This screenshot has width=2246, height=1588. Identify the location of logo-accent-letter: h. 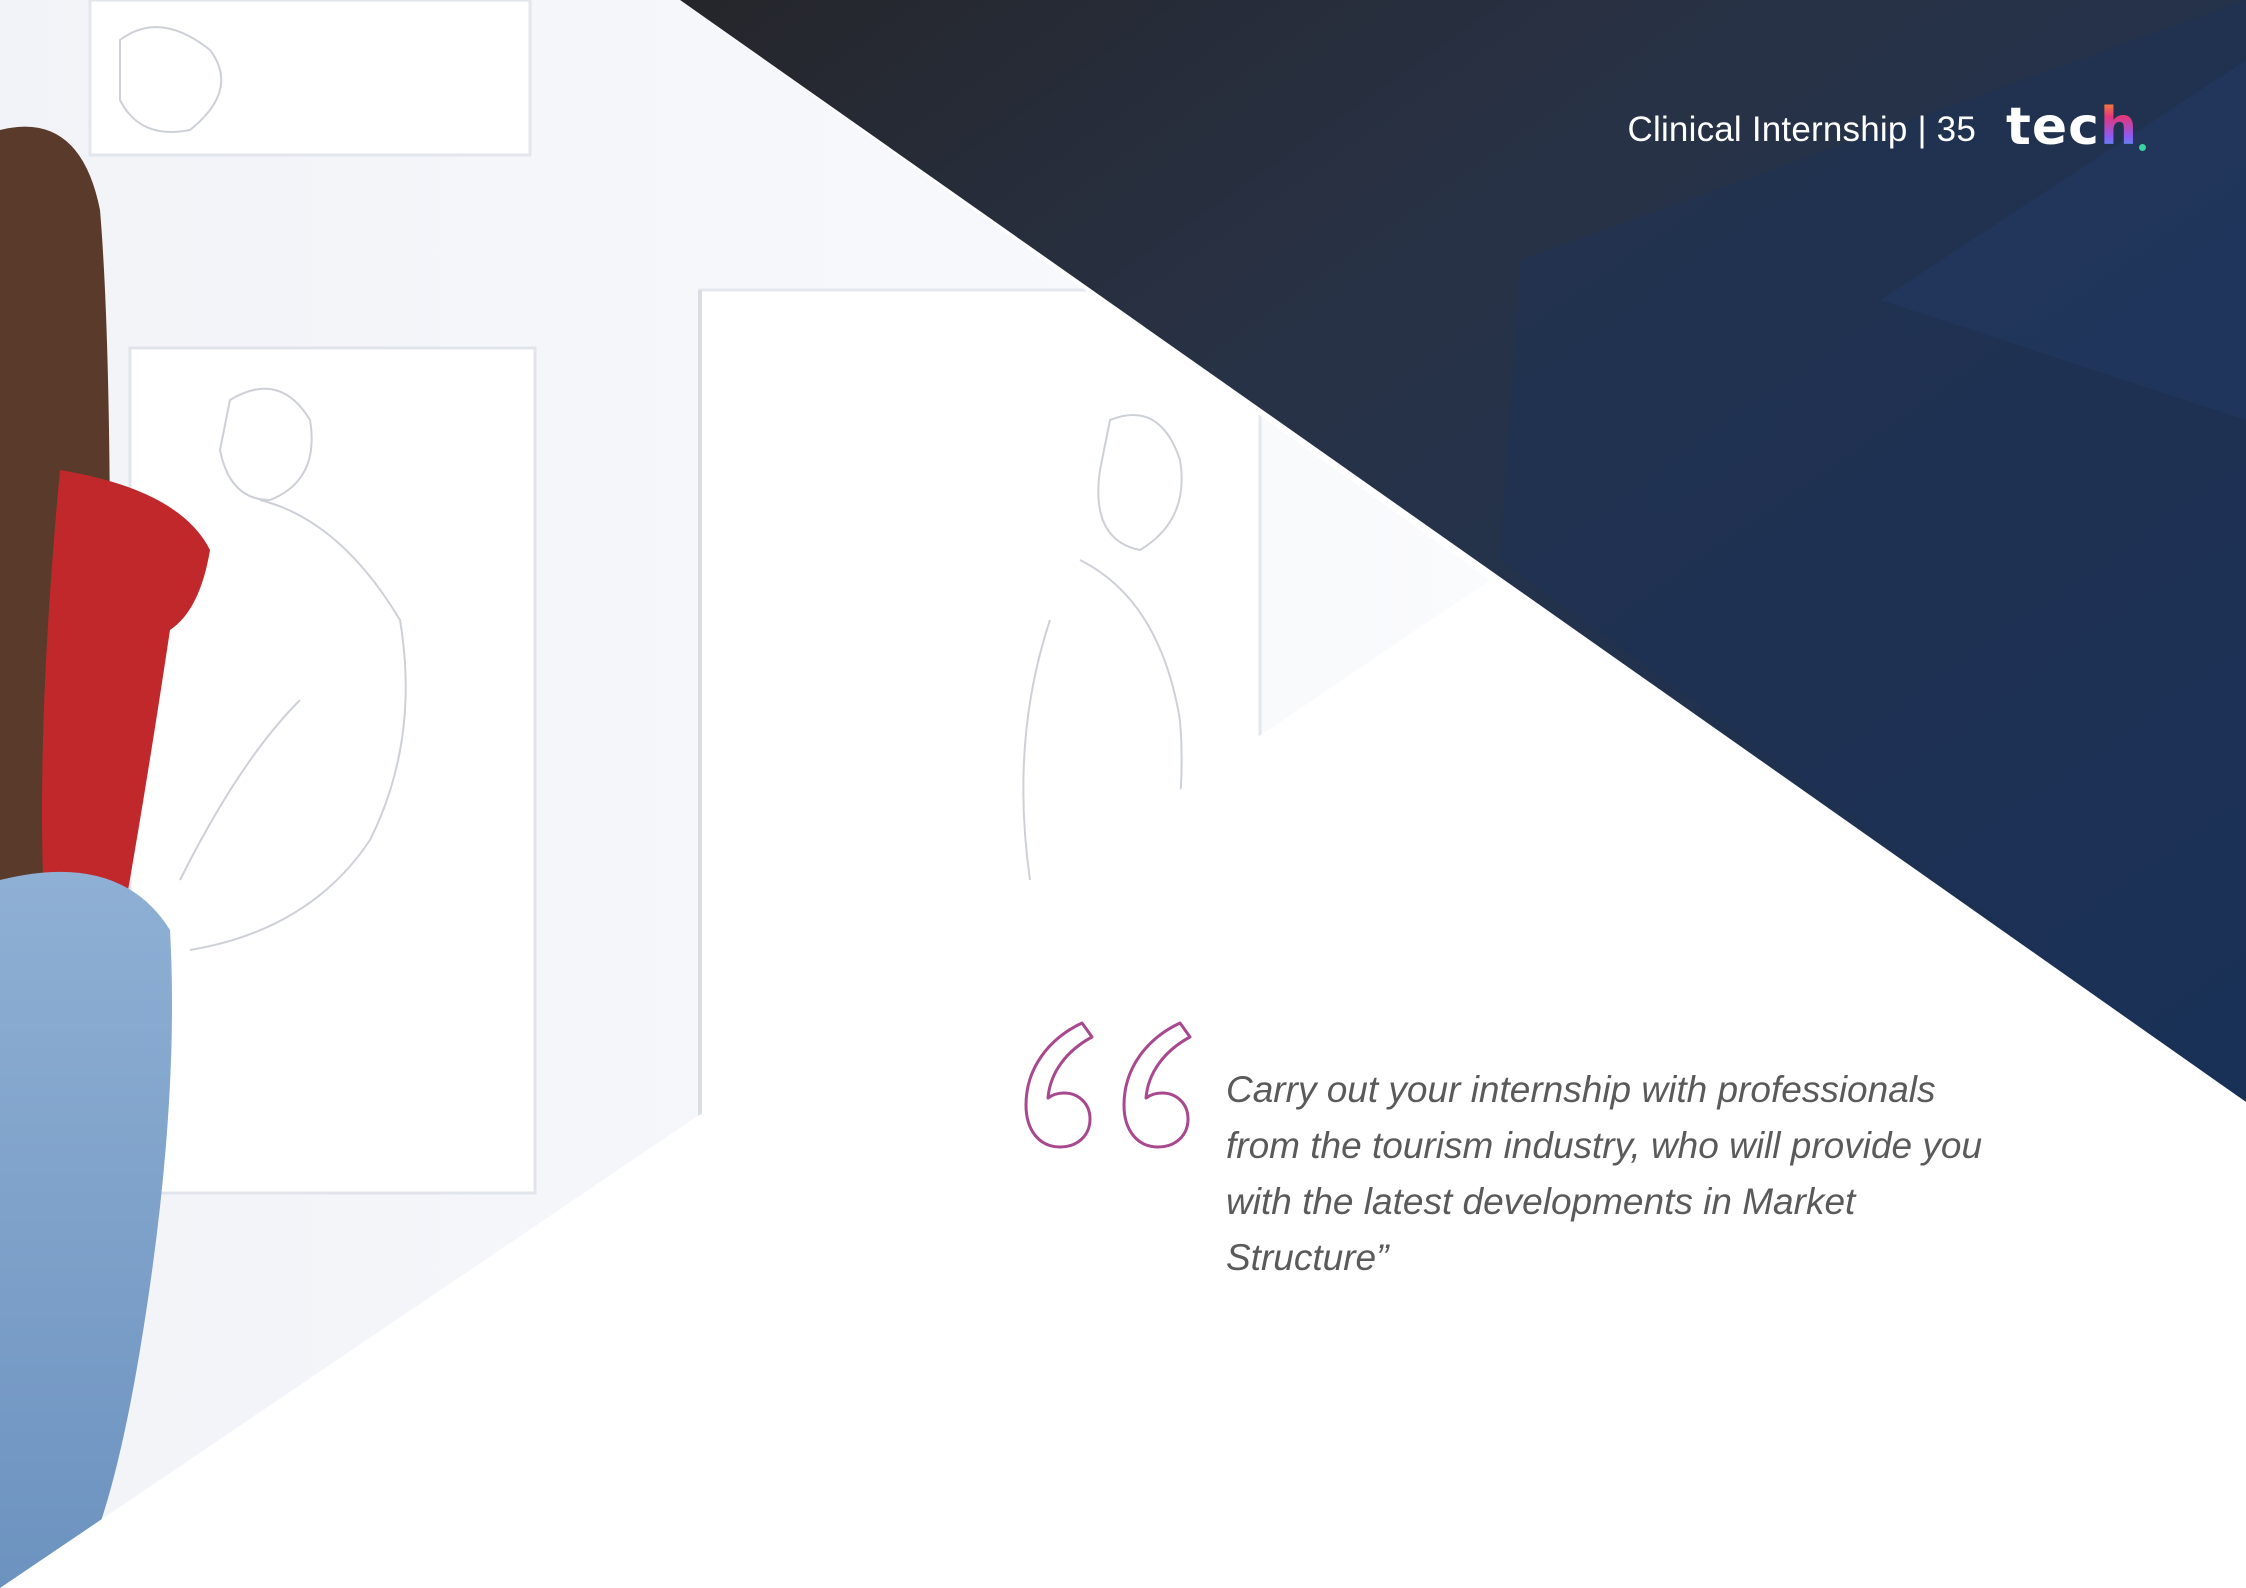
(2118, 127).